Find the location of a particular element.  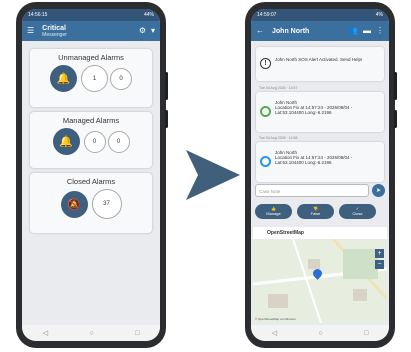

status-battery: 4% is located at coordinates (379, 15).